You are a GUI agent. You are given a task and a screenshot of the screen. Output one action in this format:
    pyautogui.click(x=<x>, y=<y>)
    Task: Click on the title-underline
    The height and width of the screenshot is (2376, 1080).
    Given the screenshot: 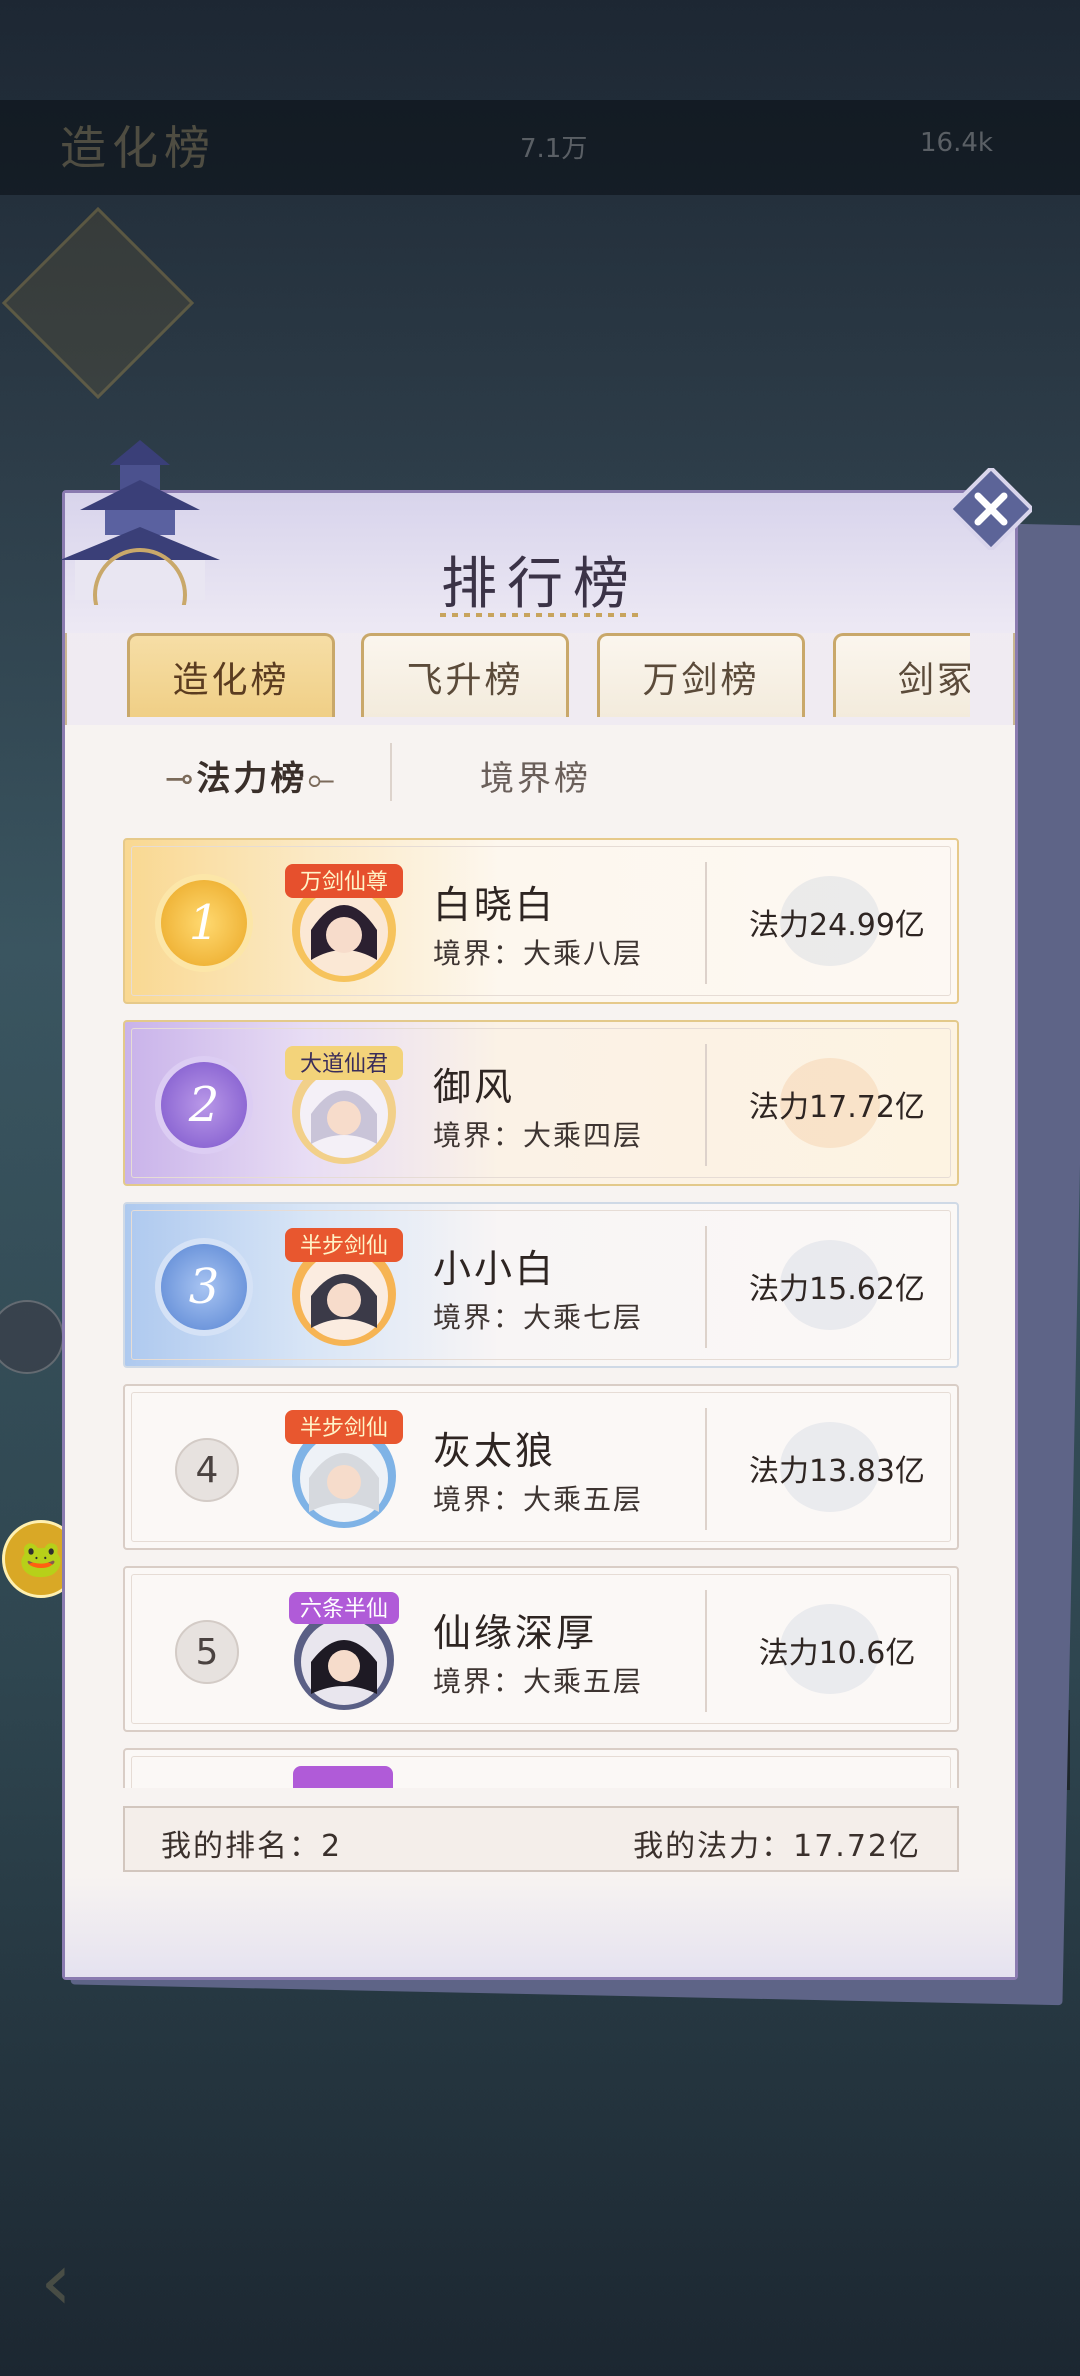 What is the action you would take?
    pyautogui.click(x=540, y=615)
    